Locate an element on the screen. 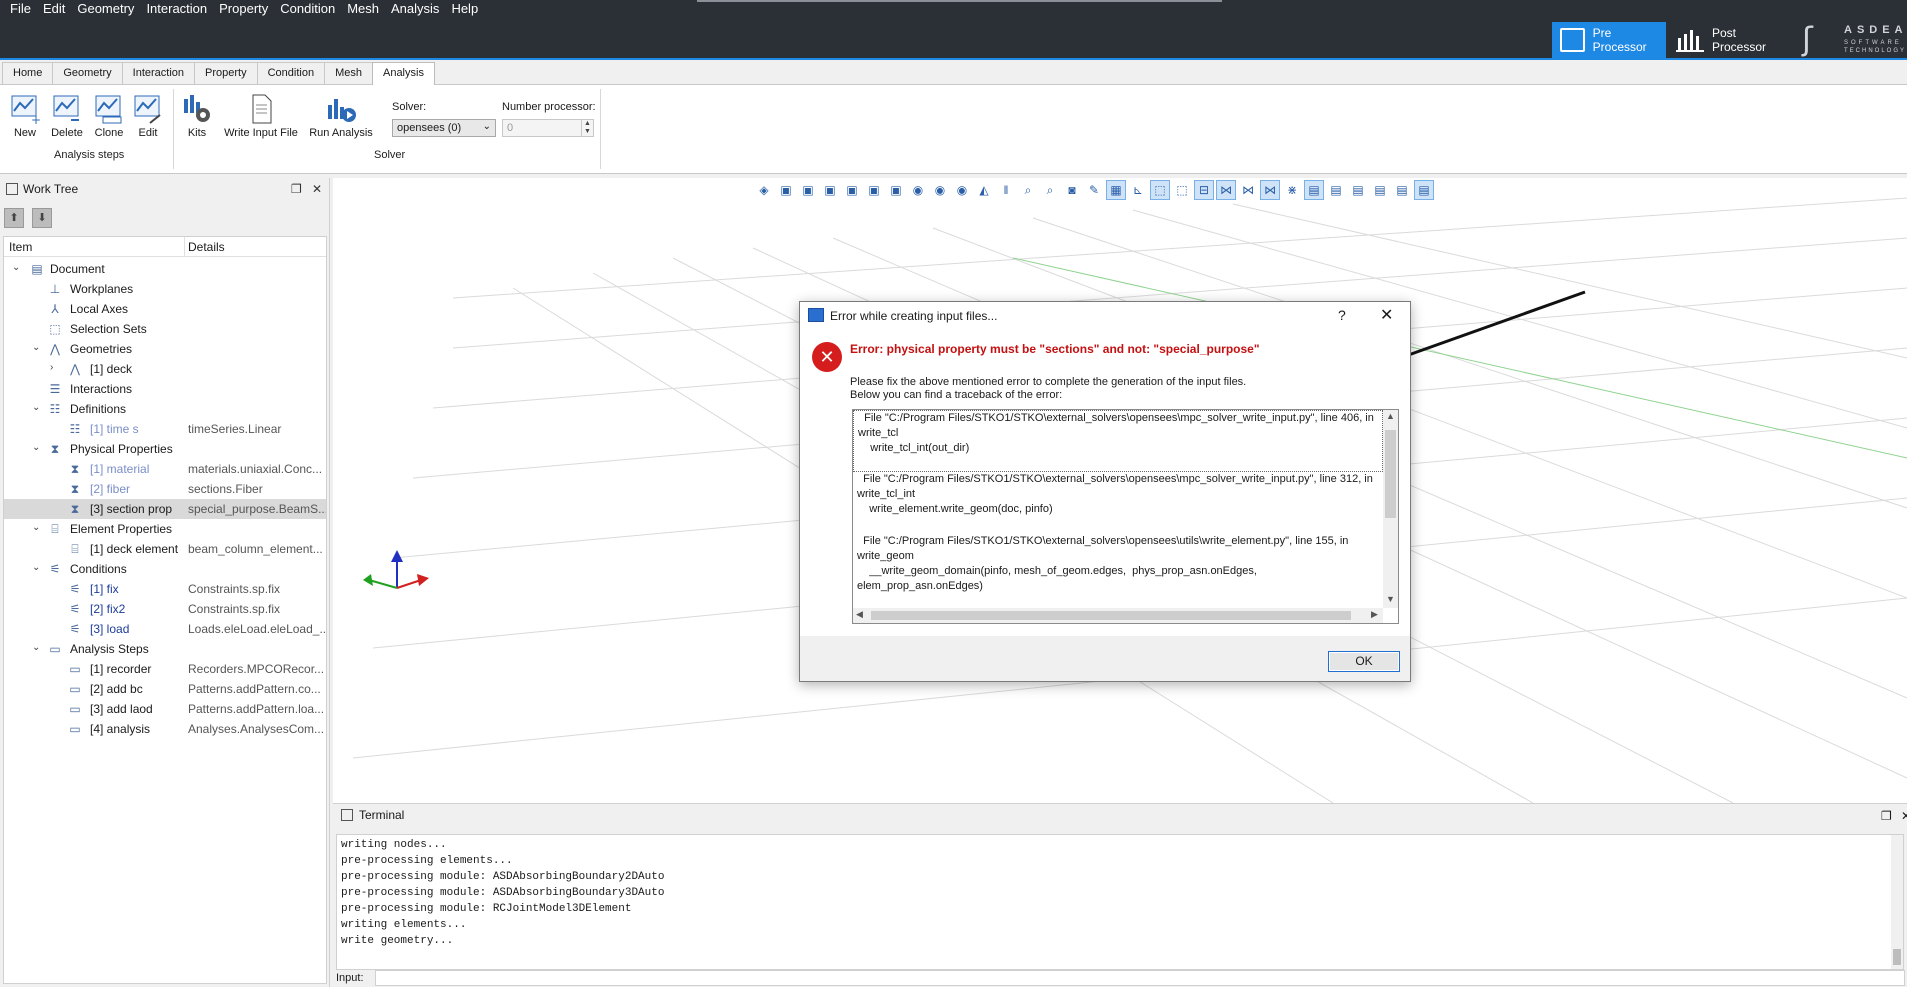 This screenshot has height=987, width=1907. edit-analysis-step-button: Edit is located at coordinates (148, 116).